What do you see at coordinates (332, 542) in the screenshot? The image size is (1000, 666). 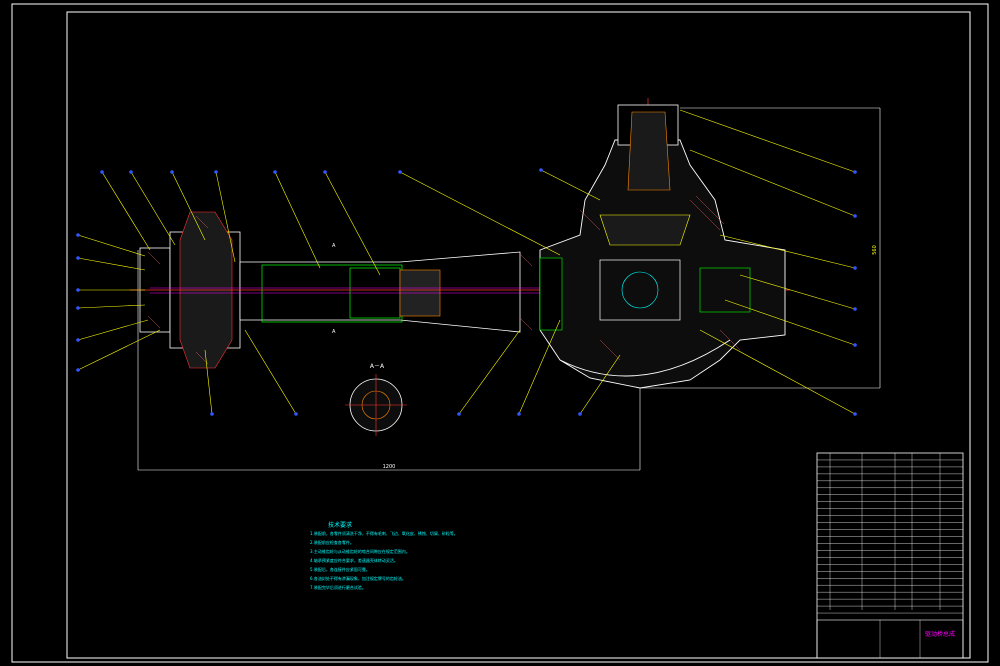 I see `note-line-2: 2.装配前应检查各零件。` at bounding box center [332, 542].